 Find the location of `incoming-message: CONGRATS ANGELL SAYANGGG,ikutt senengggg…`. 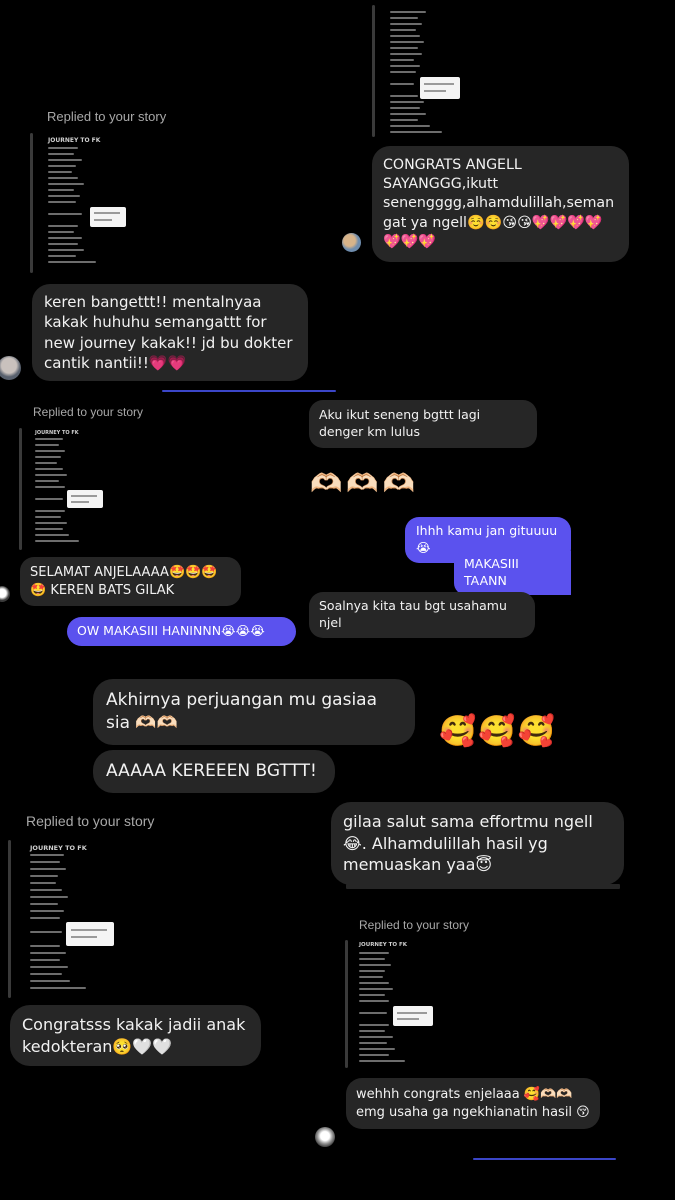

incoming-message: CONGRATS ANGELL SAYANGGG,ikutt senengggg… is located at coordinates (500, 204).